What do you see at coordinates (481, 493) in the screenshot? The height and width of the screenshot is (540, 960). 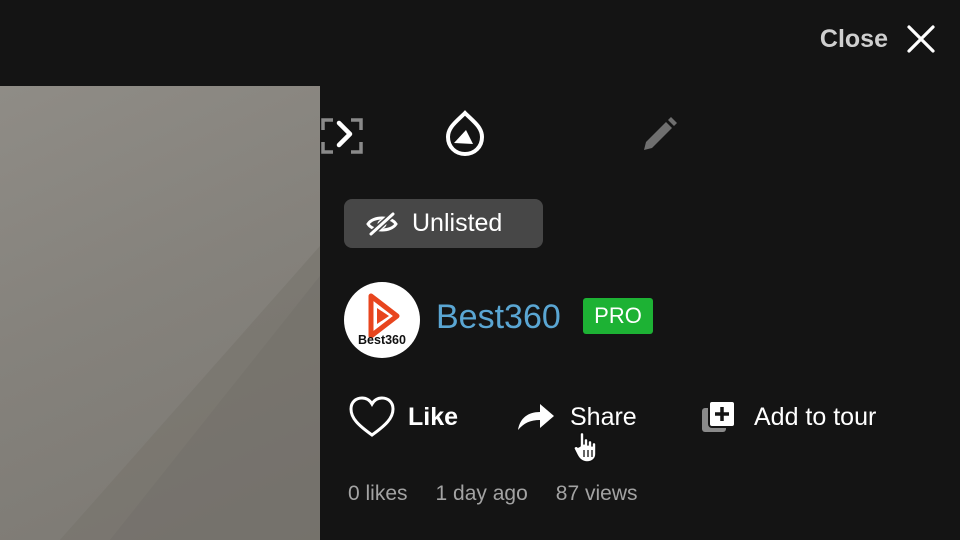 I see `upload-date: 1 day ago` at bounding box center [481, 493].